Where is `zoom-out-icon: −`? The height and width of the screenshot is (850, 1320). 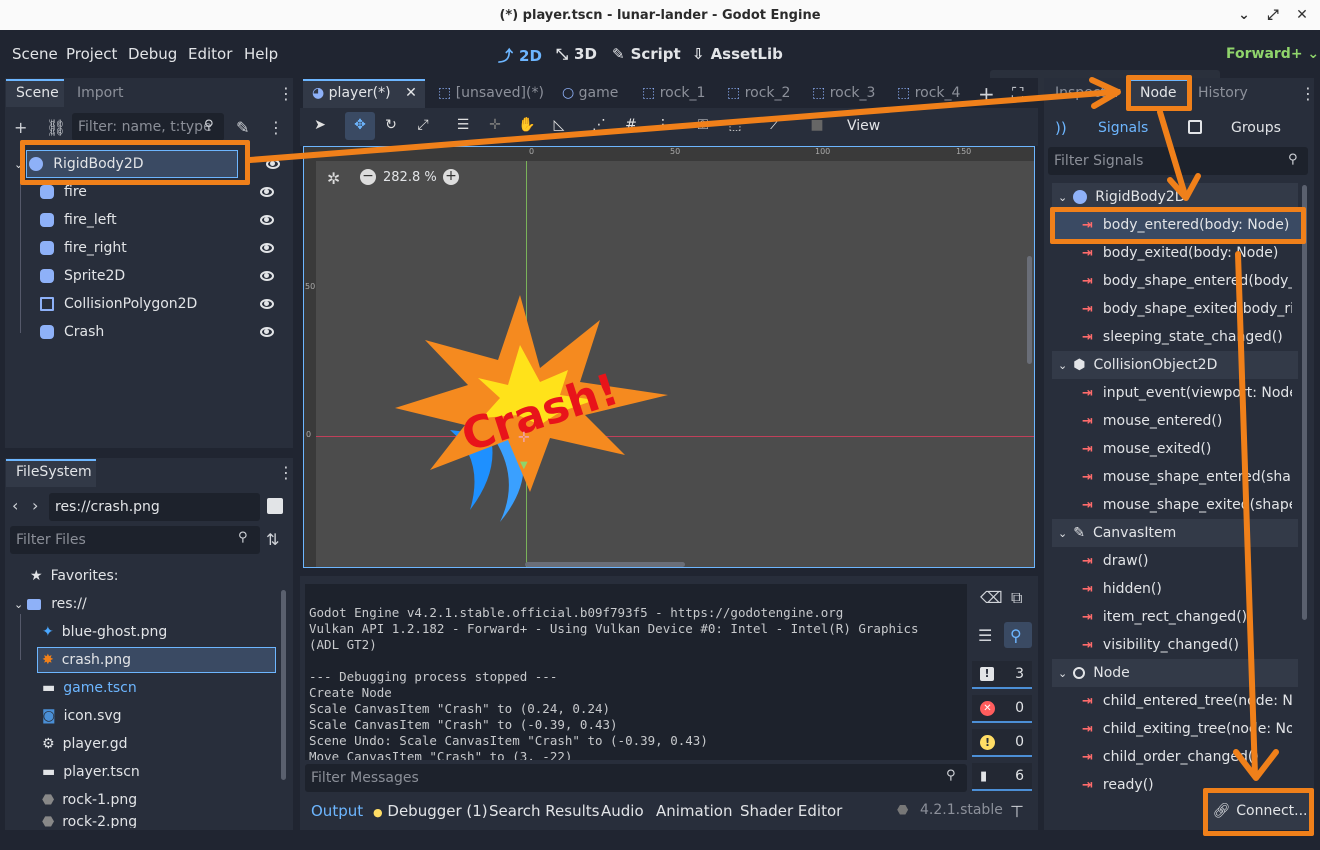 zoom-out-icon: − is located at coordinates (368, 177).